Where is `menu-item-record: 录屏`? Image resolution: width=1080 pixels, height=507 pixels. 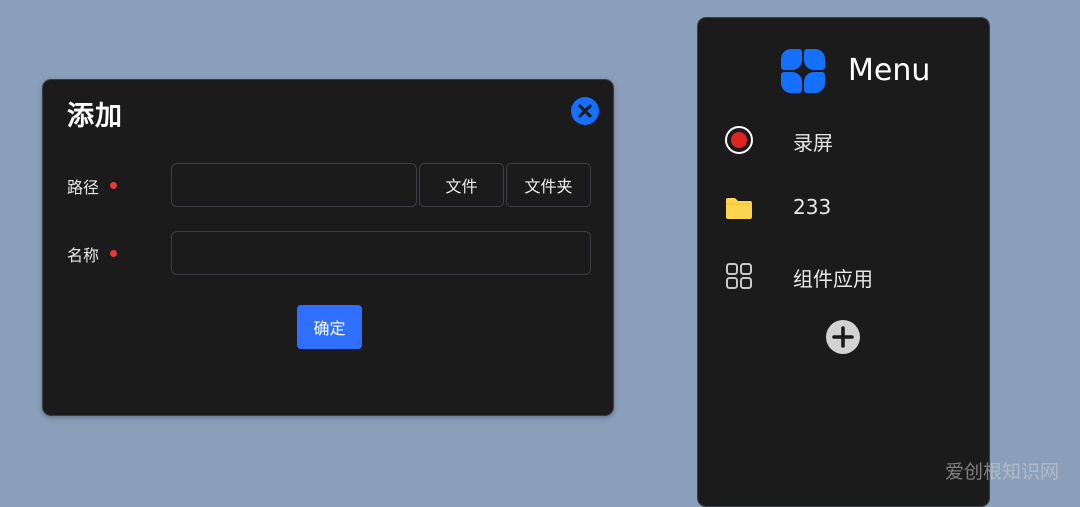 menu-item-record: 录屏 is located at coordinates (843, 140).